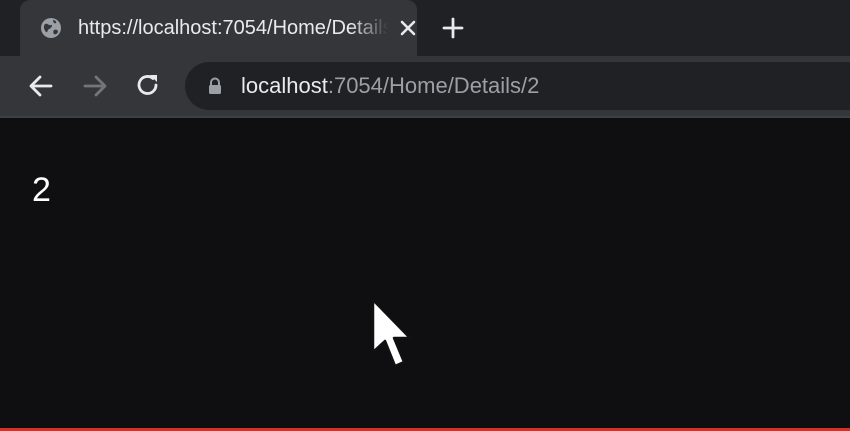 This screenshot has height=431, width=850. Describe the element at coordinates (433, 85) in the screenshot. I see `url-path: :7054/Home/Details/2` at that location.